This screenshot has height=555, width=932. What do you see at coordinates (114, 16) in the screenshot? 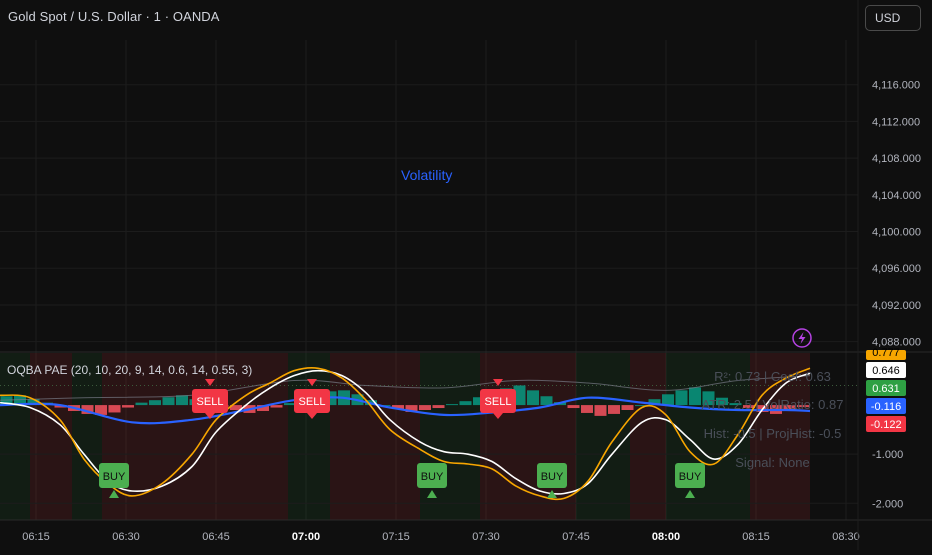
I see `symbol-title: Gold Spot / U.S. Dollar · 1 · OANDA` at bounding box center [114, 16].